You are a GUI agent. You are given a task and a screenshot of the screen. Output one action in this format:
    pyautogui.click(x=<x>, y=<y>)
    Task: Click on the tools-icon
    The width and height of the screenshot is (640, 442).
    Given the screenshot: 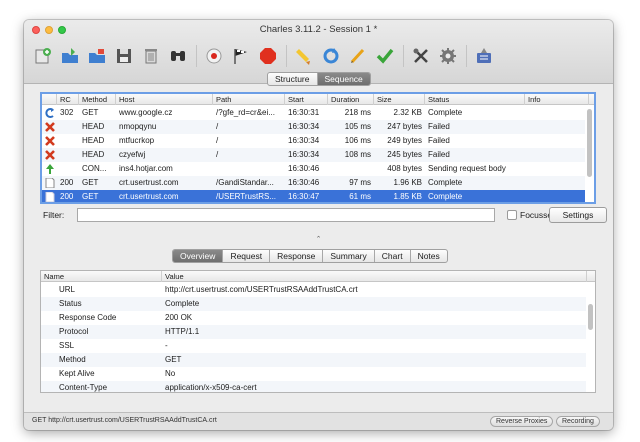 What is the action you would take?
    pyautogui.click(x=421, y=56)
    